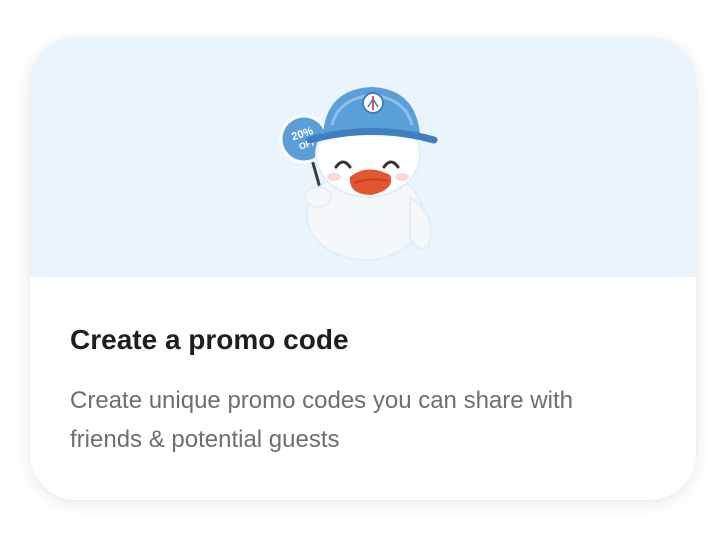 Image resolution: width=722 pixels, height=542 pixels. Describe the element at coordinates (358, 174) in the screenshot. I see `duck-mascot-with-sign-icon: 20% OFF` at that location.